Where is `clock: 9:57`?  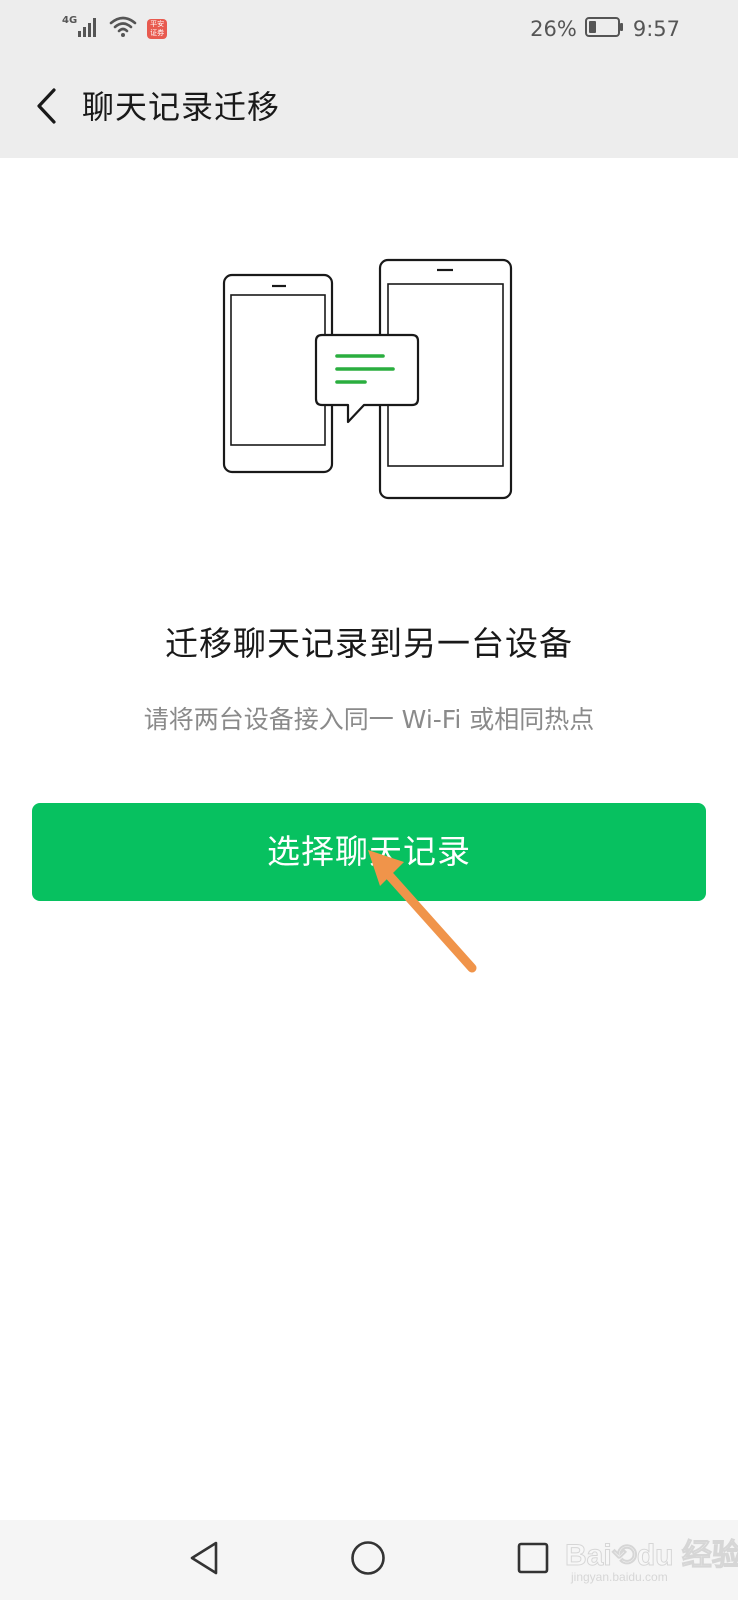
clock: 9:57 is located at coordinates (656, 29).